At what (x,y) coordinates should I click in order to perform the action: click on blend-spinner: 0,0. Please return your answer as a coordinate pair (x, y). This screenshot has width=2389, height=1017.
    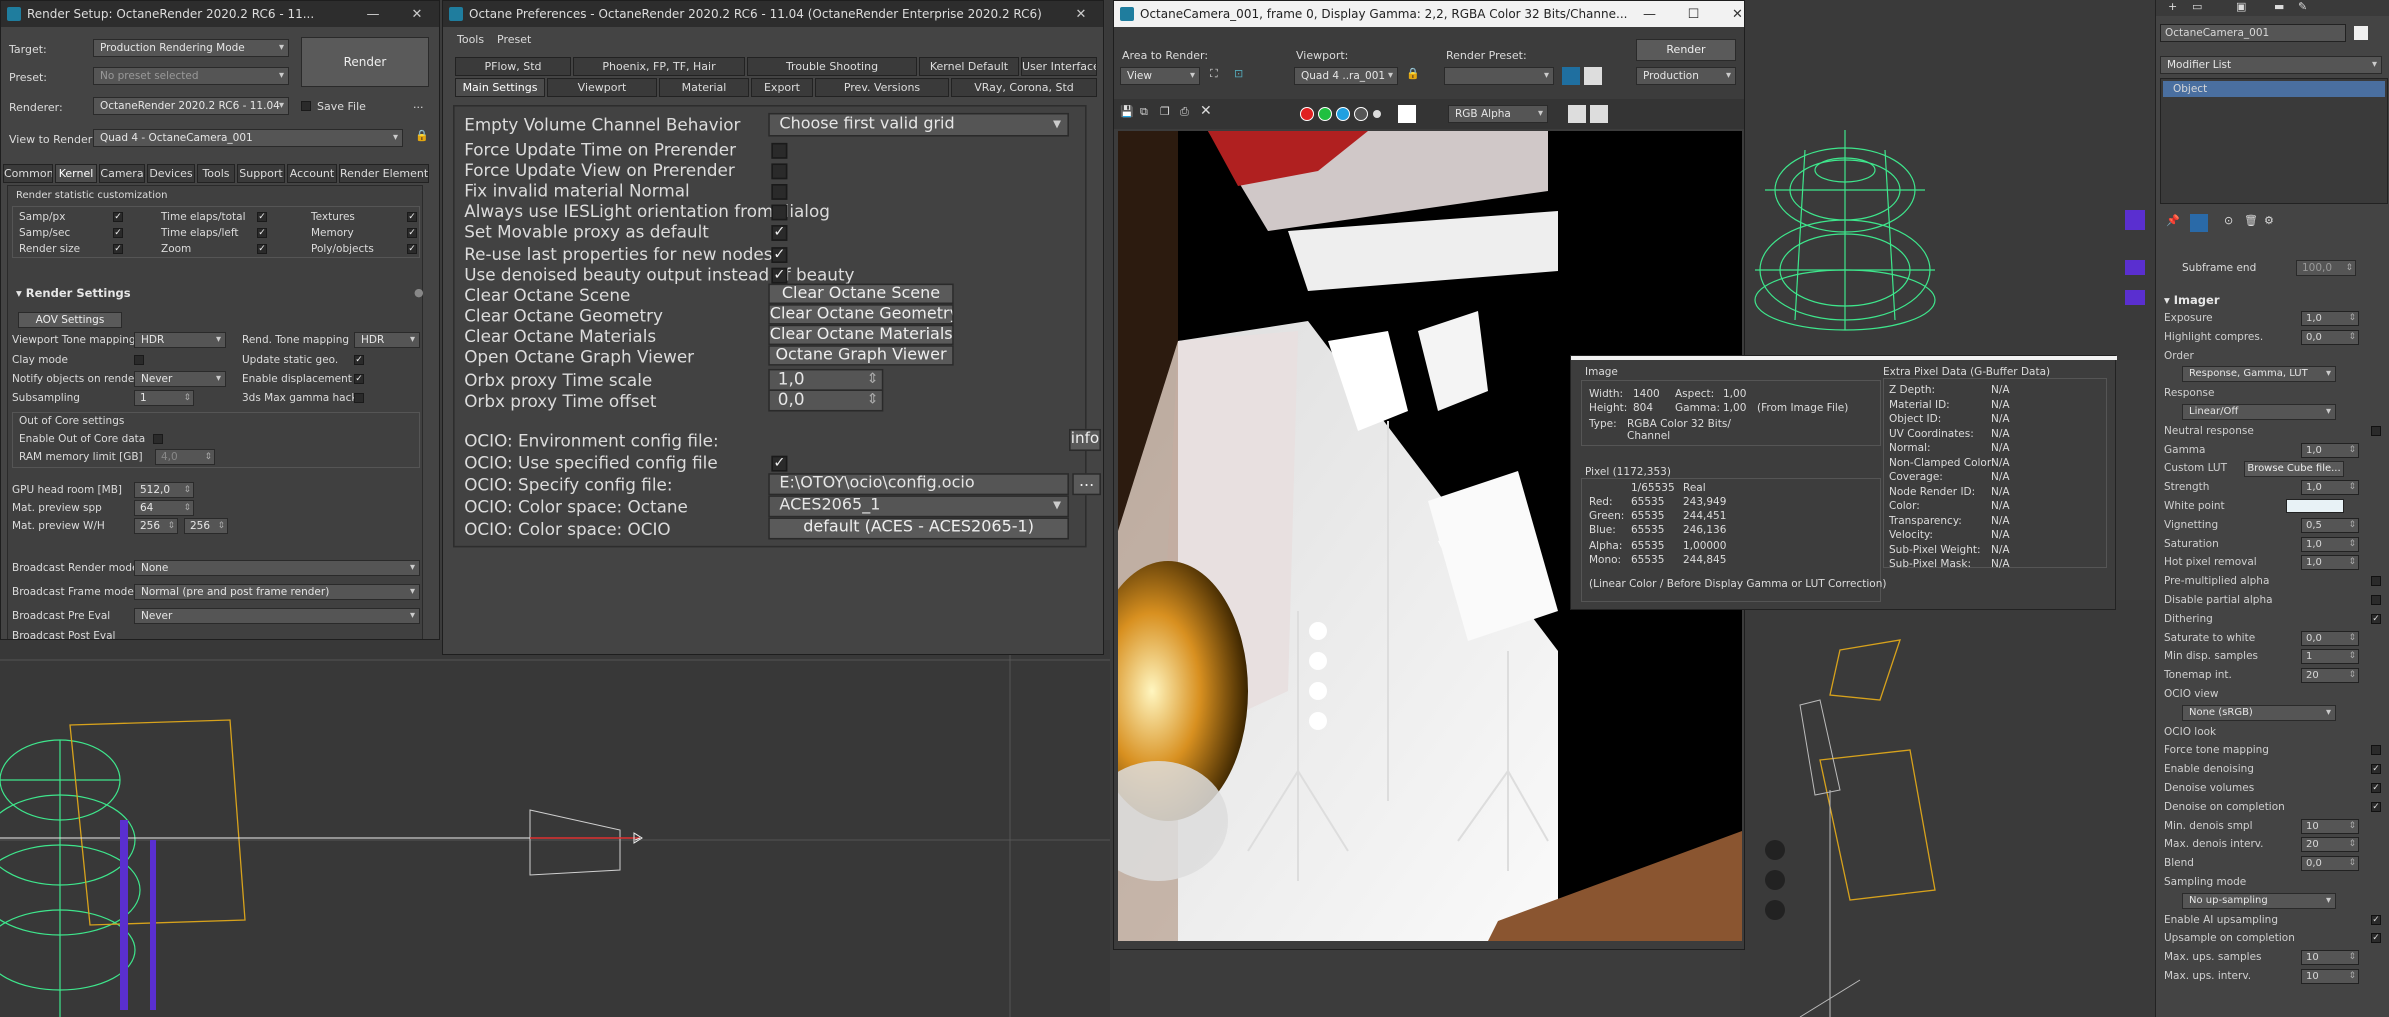
    Looking at the image, I should click on (2330, 864).